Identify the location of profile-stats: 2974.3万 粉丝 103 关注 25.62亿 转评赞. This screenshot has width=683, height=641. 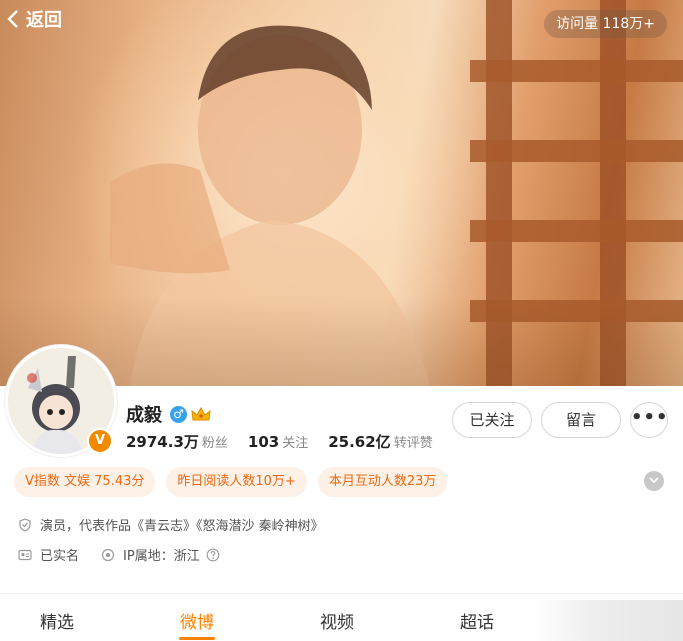
(289, 441).